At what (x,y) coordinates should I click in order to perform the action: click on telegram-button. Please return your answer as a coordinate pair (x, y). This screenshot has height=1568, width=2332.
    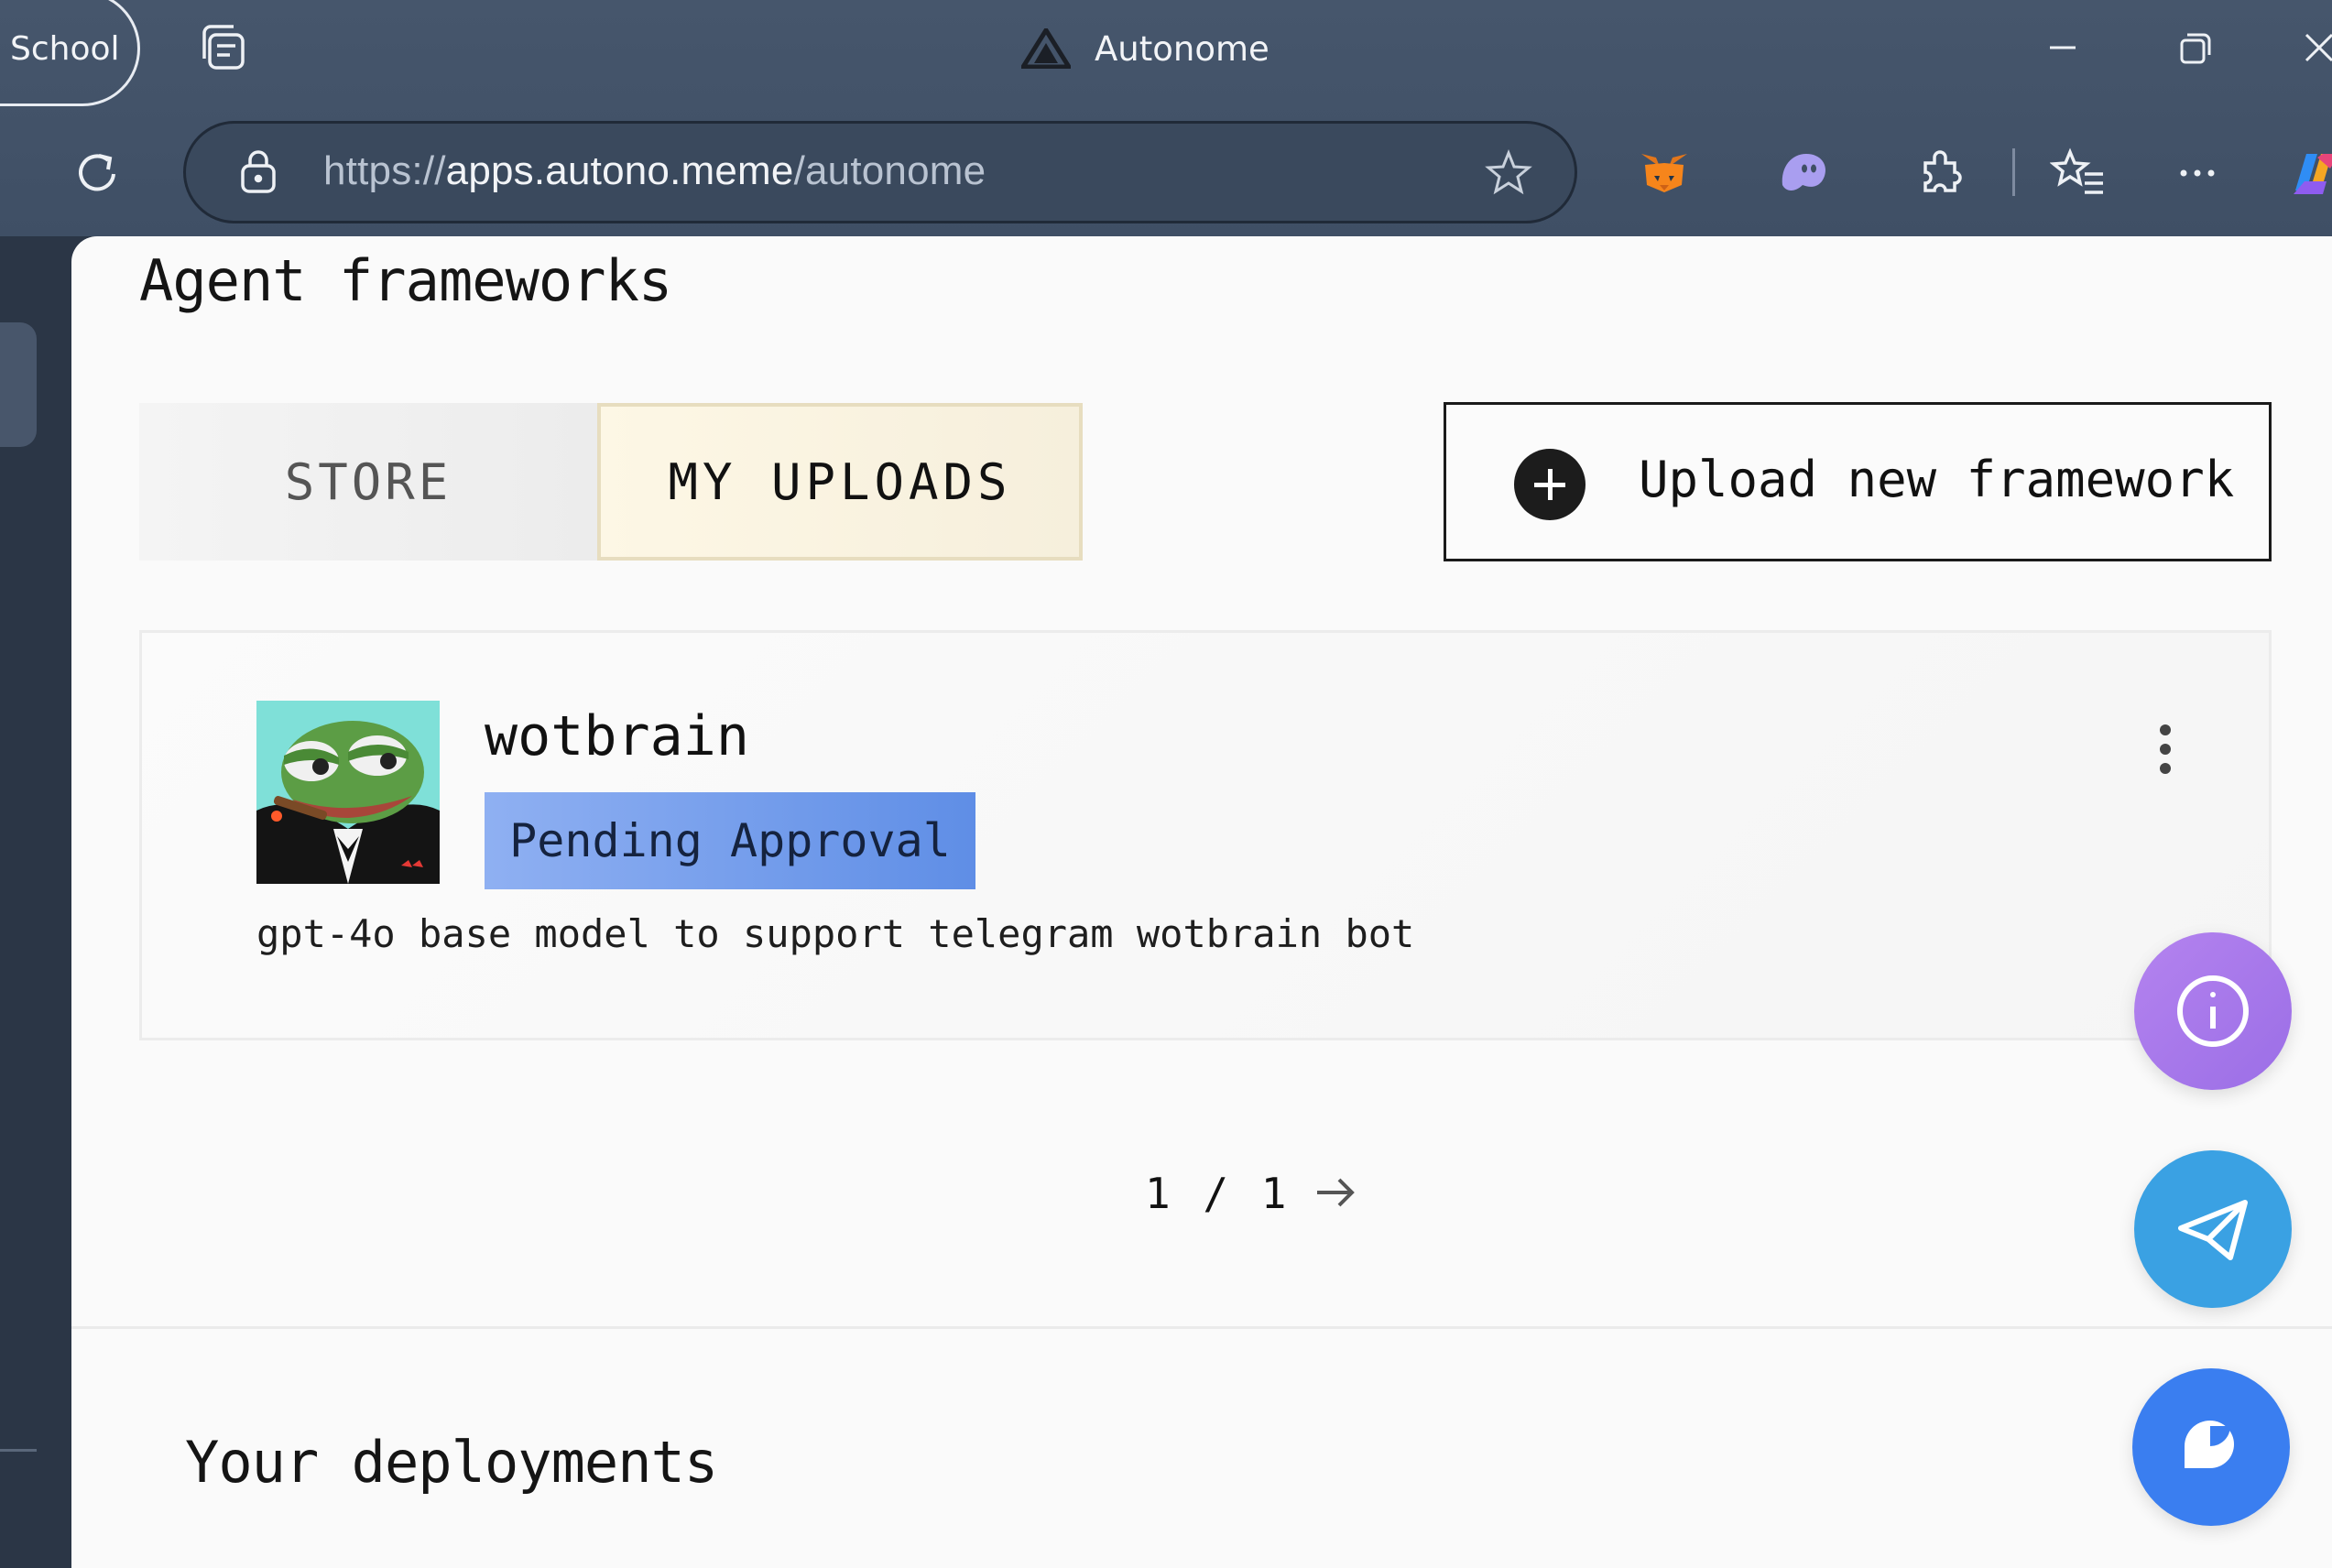
    Looking at the image, I should click on (2213, 1229).